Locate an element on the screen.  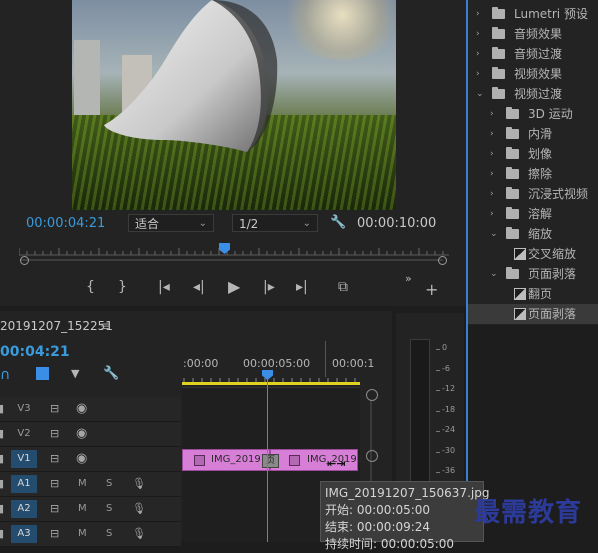
go-to-in-icon: |◂ is located at coordinates (164, 287).